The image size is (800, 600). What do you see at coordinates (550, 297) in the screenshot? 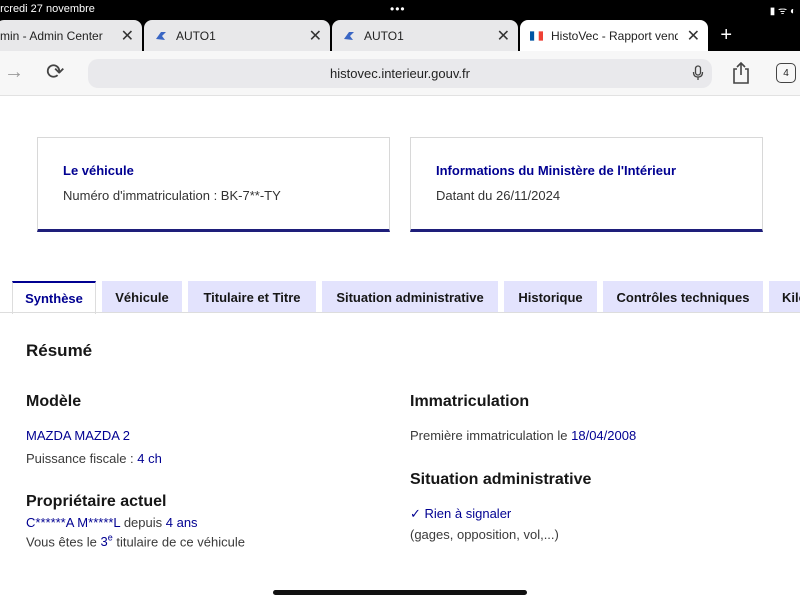
I see `tab-historique: Historique` at bounding box center [550, 297].